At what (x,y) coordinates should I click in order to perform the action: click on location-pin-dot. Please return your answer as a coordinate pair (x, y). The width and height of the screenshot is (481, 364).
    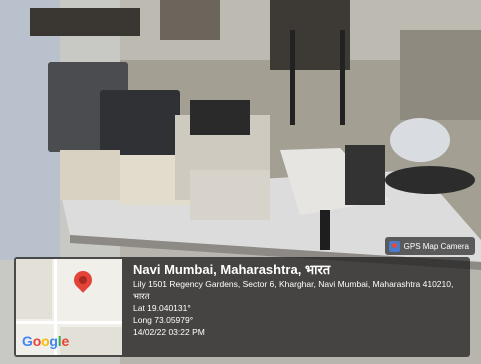
    Looking at the image, I should click on (83, 280).